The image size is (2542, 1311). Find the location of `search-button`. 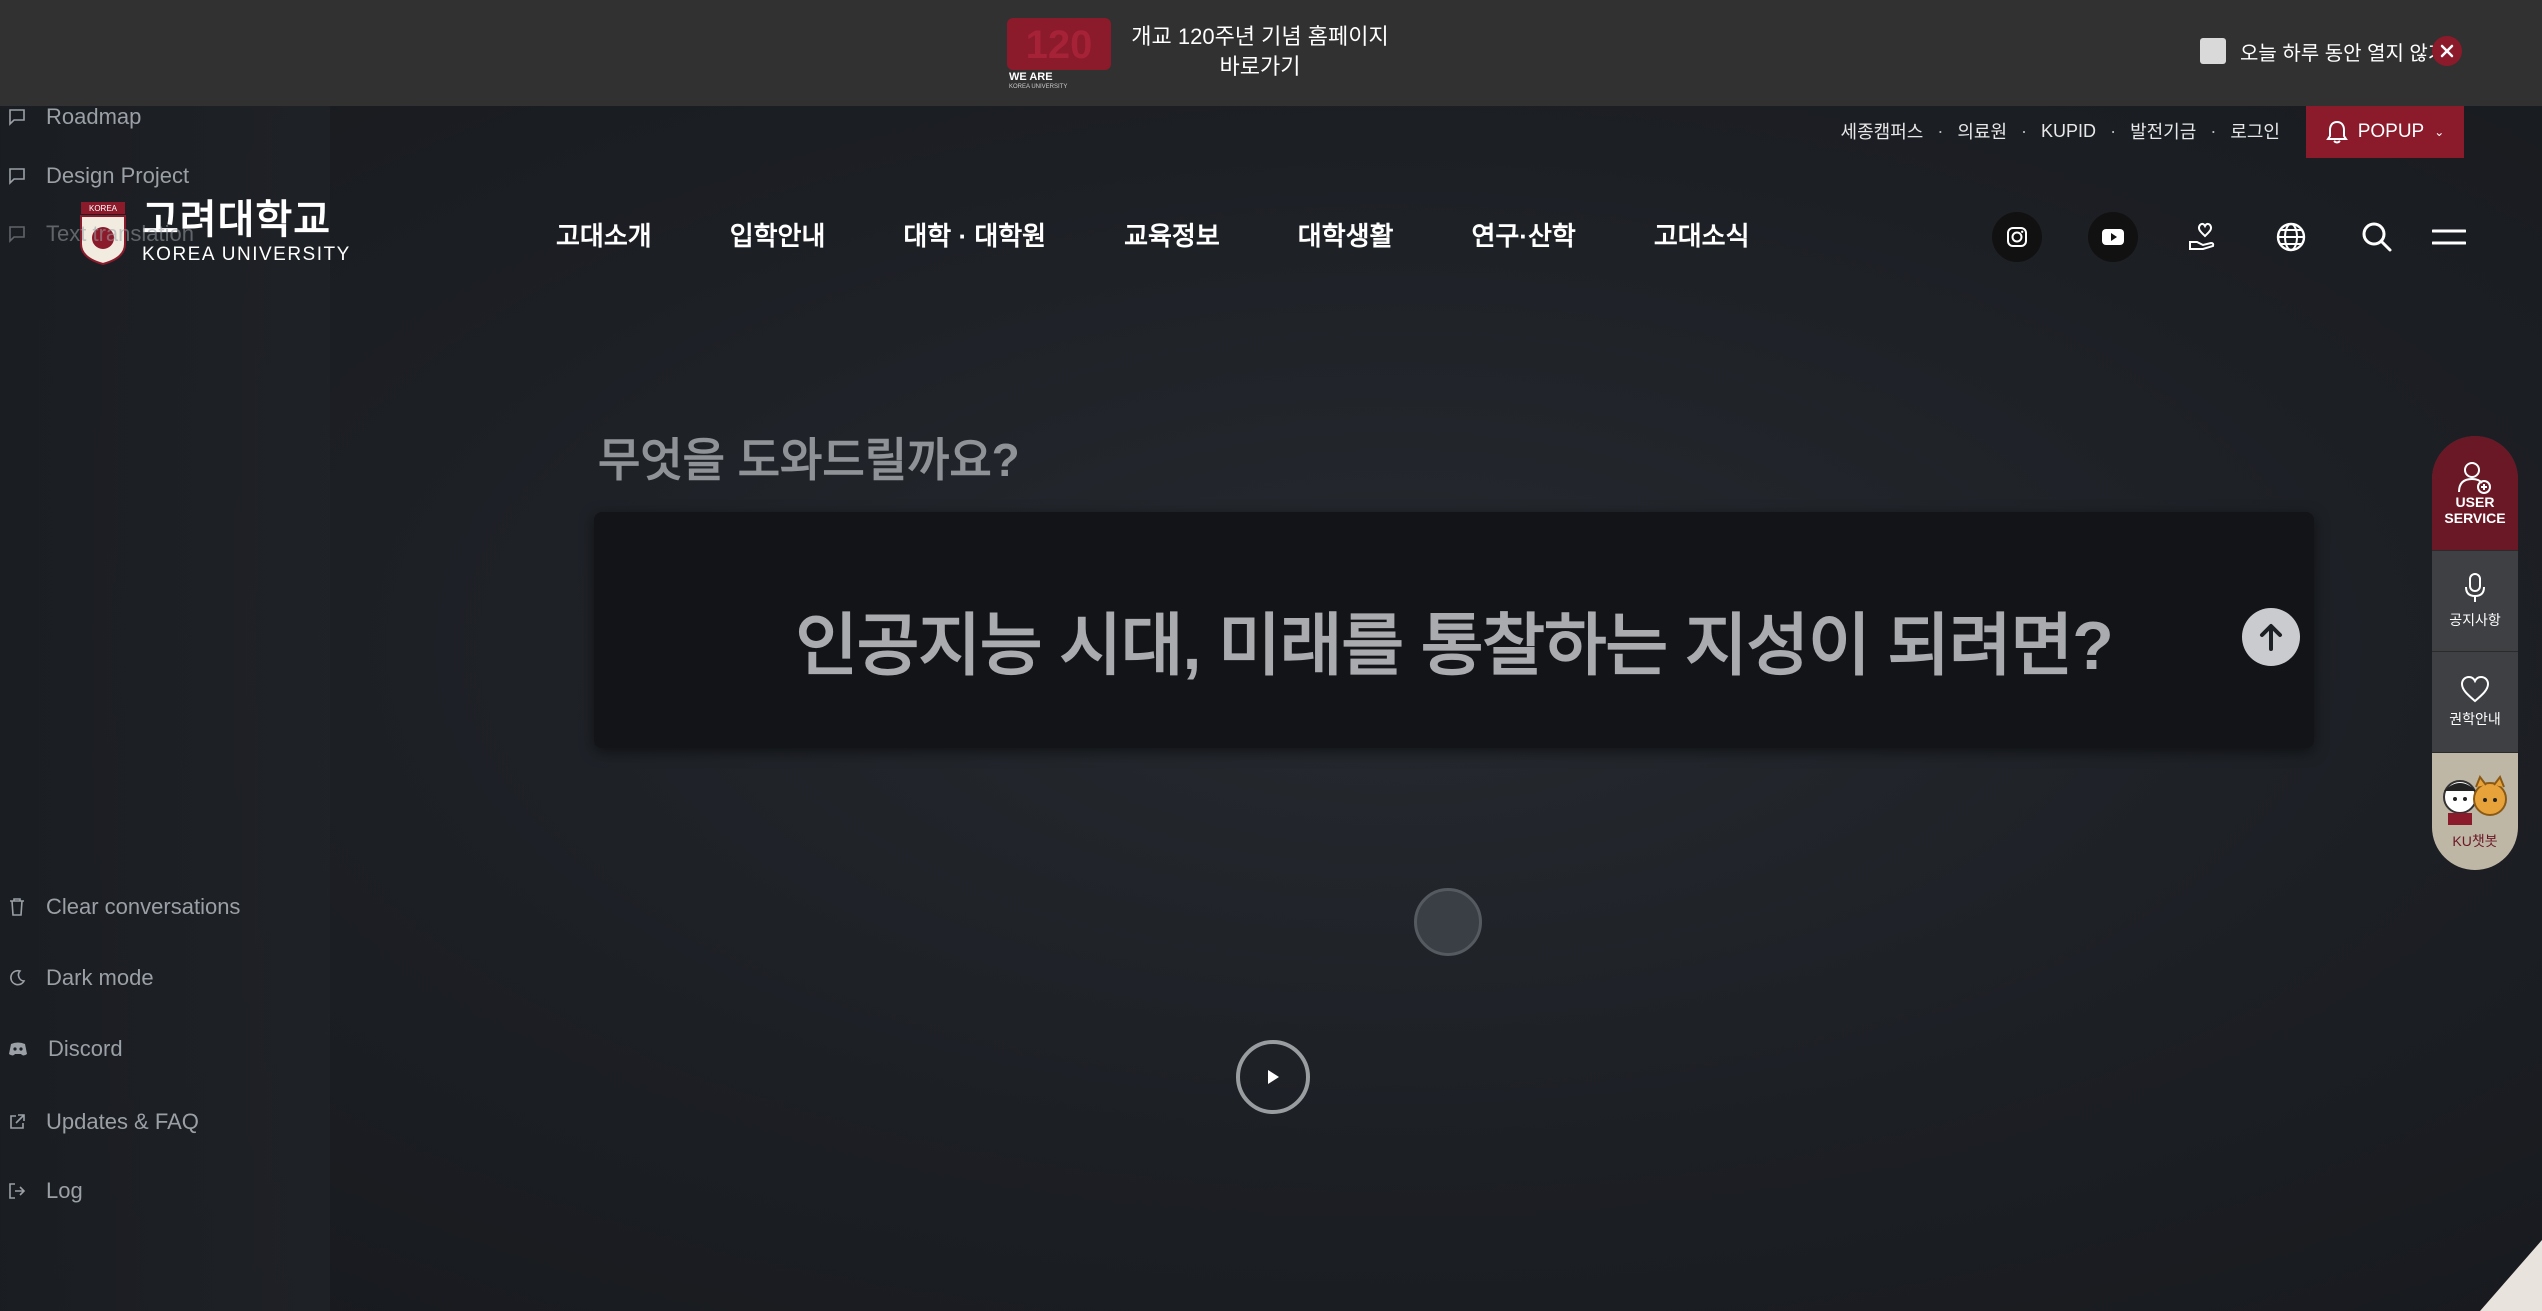

search-button is located at coordinates (2377, 237).